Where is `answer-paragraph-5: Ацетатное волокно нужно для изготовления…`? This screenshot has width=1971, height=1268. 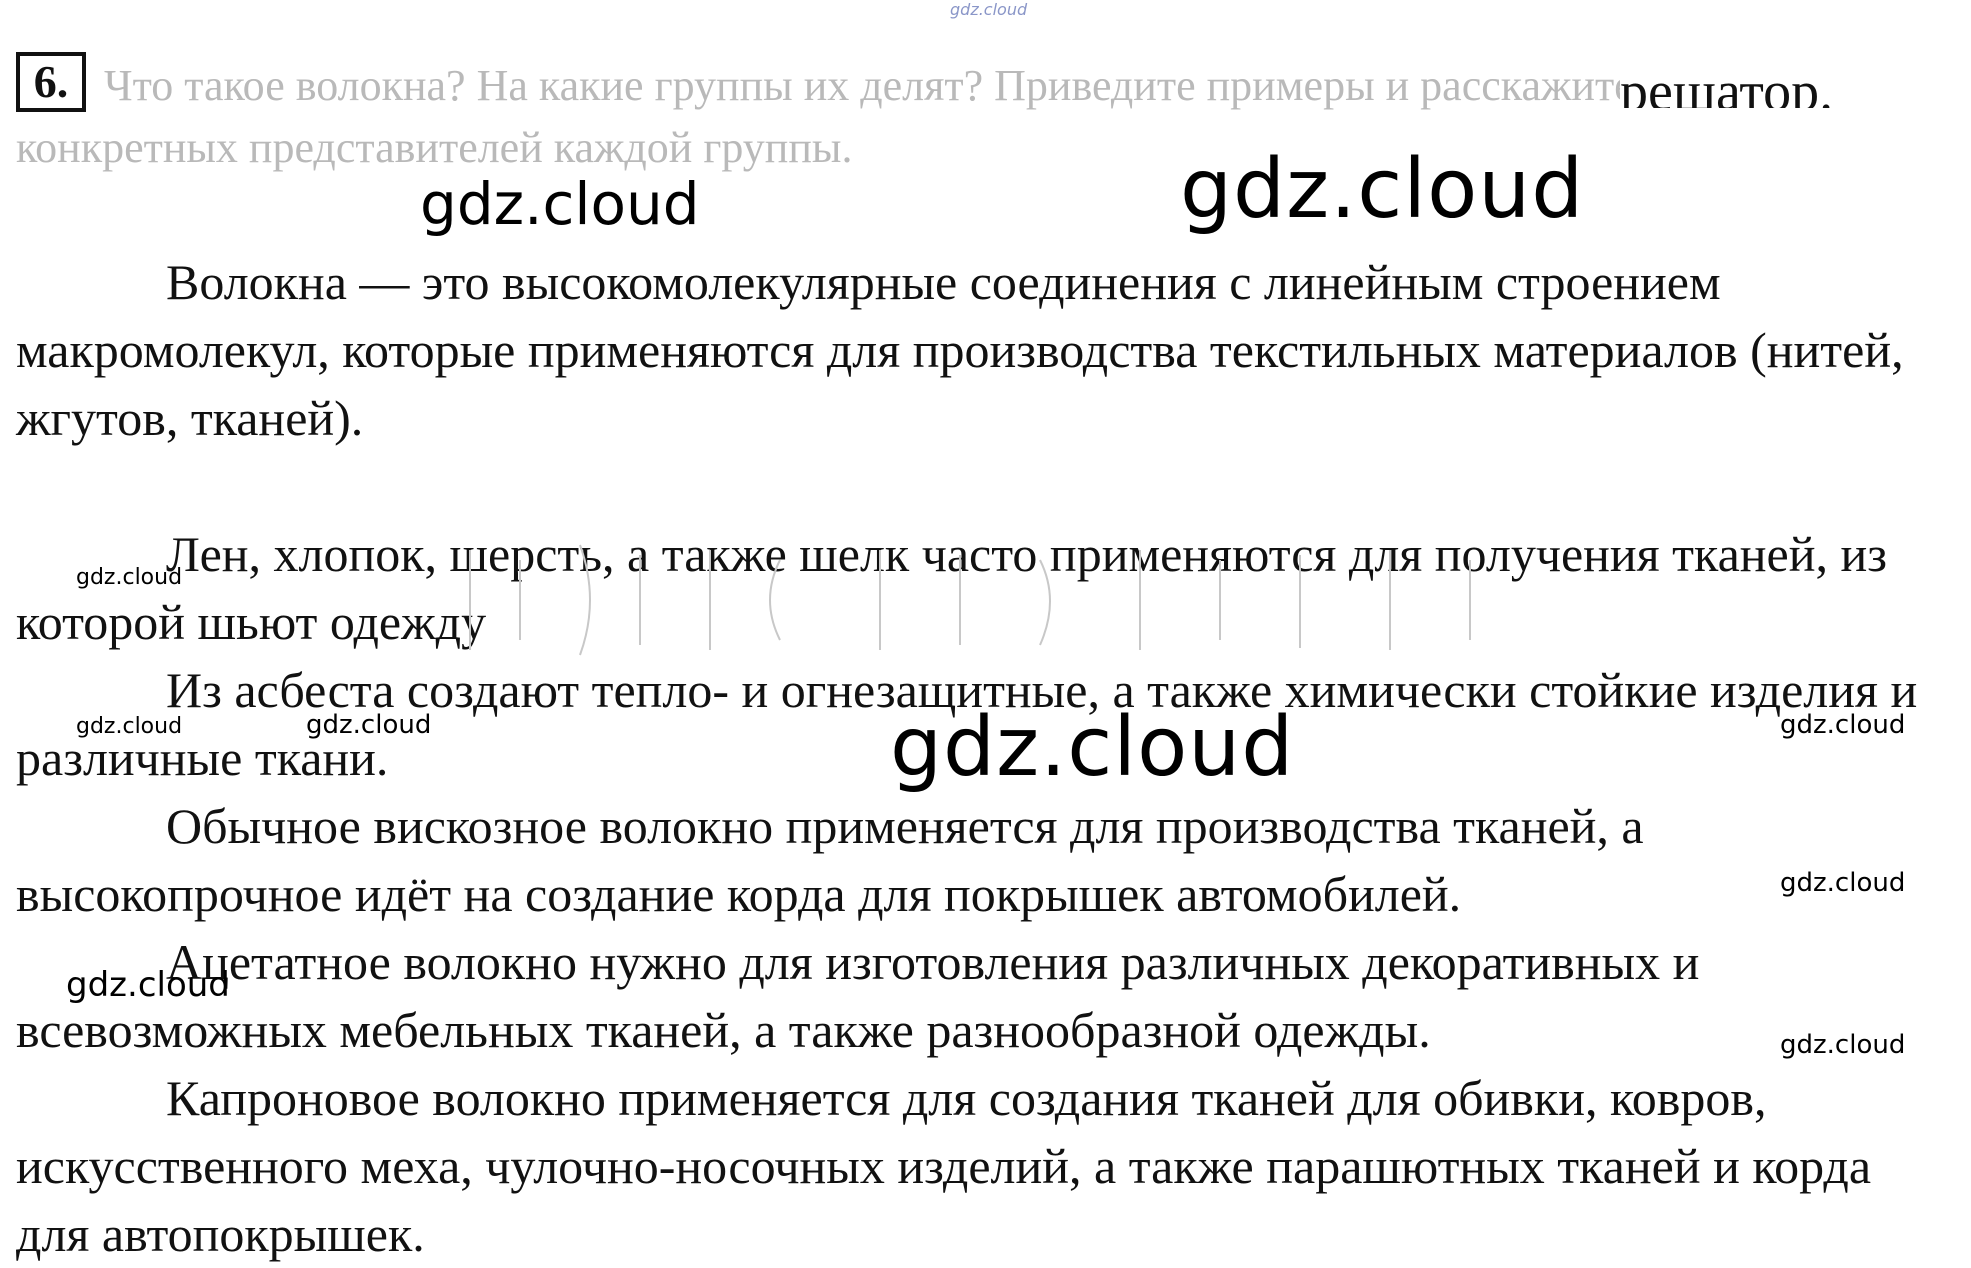
answer-paragraph-5: Ацетатное волокно нужно для изготовления… is located at coordinates (858, 996).